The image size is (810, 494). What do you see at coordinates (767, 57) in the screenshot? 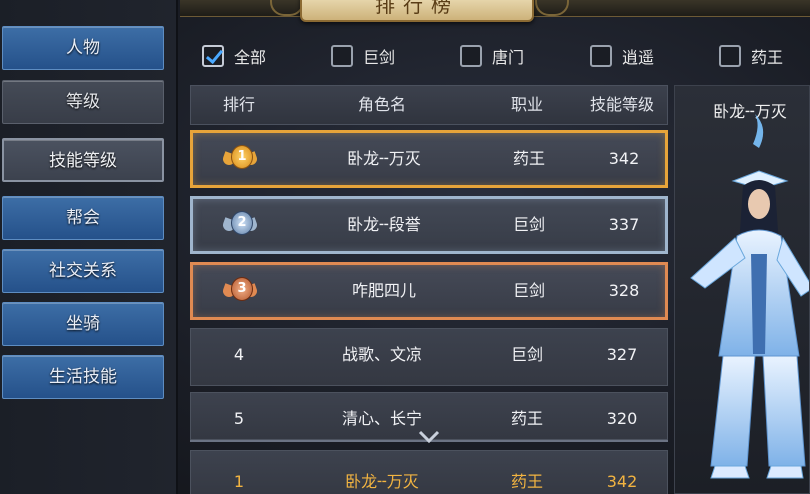
I see `filter-label: 药王` at bounding box center [767, 57].